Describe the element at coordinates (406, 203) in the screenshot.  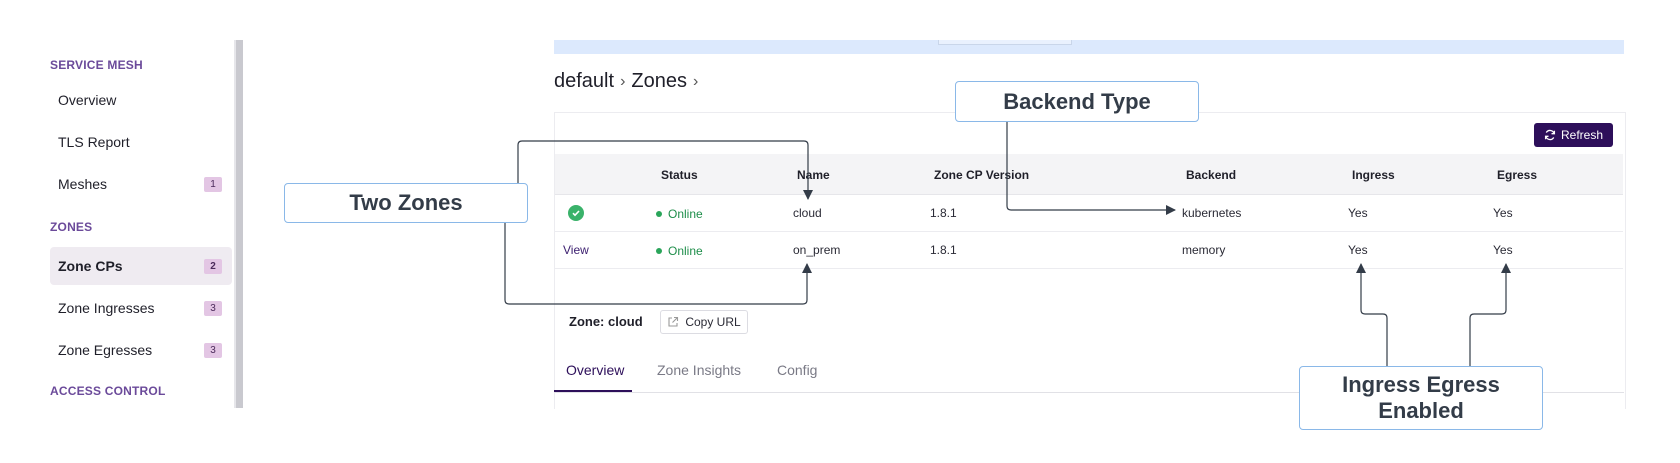
I see `callout-two-zones: Two Zones` at that location.